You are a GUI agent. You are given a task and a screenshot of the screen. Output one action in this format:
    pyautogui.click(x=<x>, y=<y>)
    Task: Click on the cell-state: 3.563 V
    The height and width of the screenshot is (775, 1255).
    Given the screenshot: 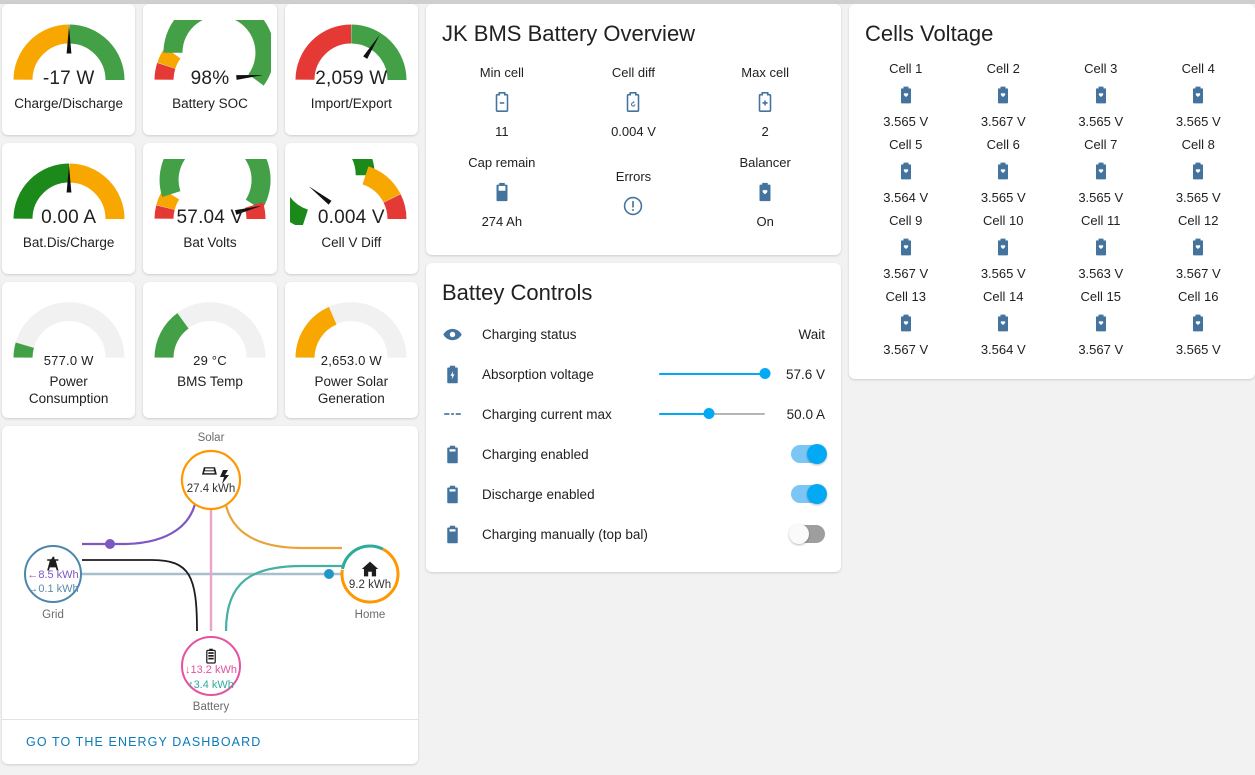 What is the action you would take?
    pyautogui.click(x=1101, y=273)
    